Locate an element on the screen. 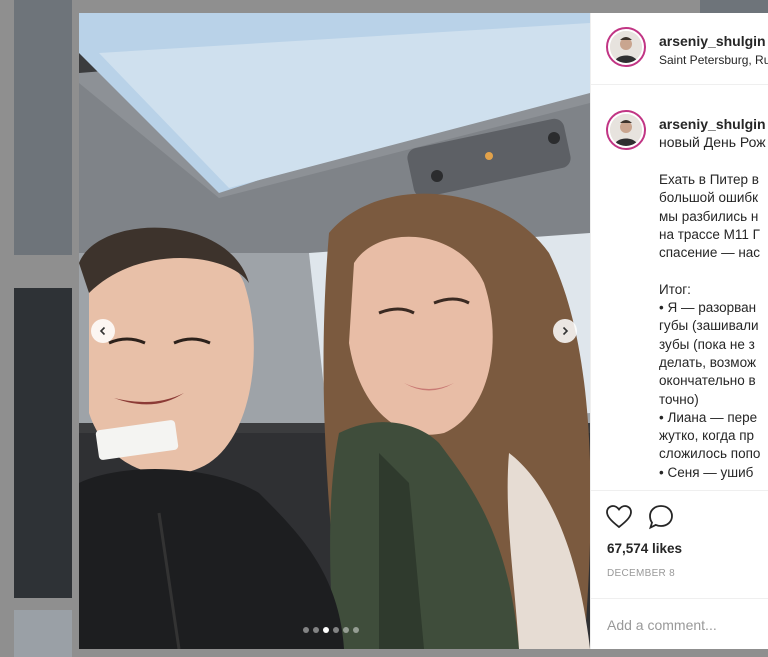 The image size is (768, 657). chevron-left-icon is located at coordinates (102, 331).